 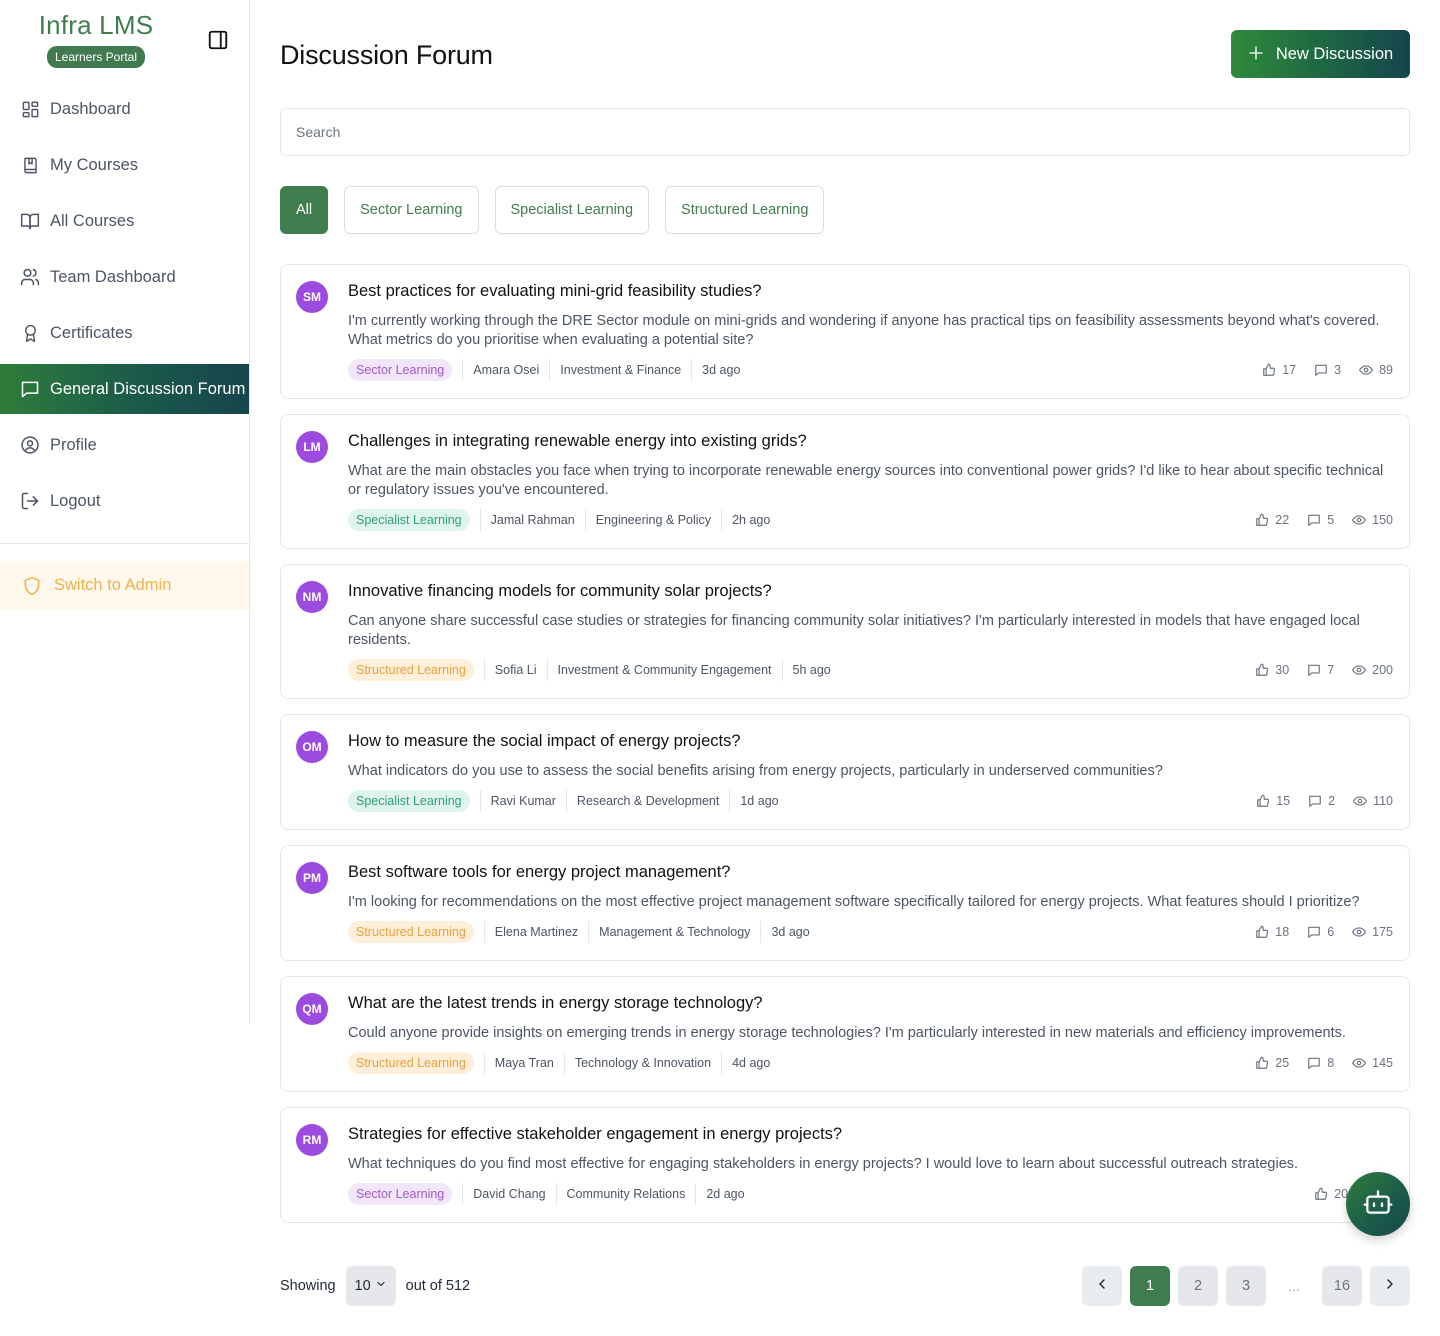 What do you see at coordinates (811, 670) in the screenshot?
I see `post-time: 5h ago` at bounding box center [811, 670].